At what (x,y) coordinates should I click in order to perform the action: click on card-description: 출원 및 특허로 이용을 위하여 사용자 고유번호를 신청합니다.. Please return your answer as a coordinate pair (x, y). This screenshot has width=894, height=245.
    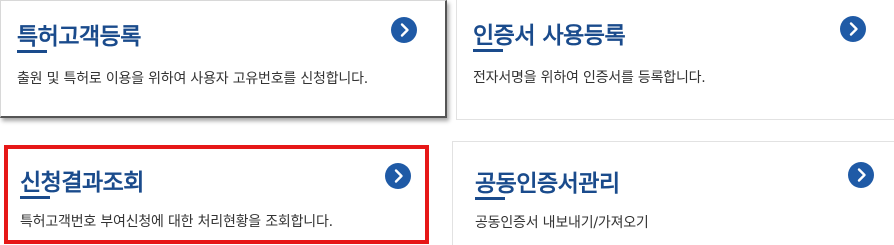
    Looking at the image, I should click on (193, 79).